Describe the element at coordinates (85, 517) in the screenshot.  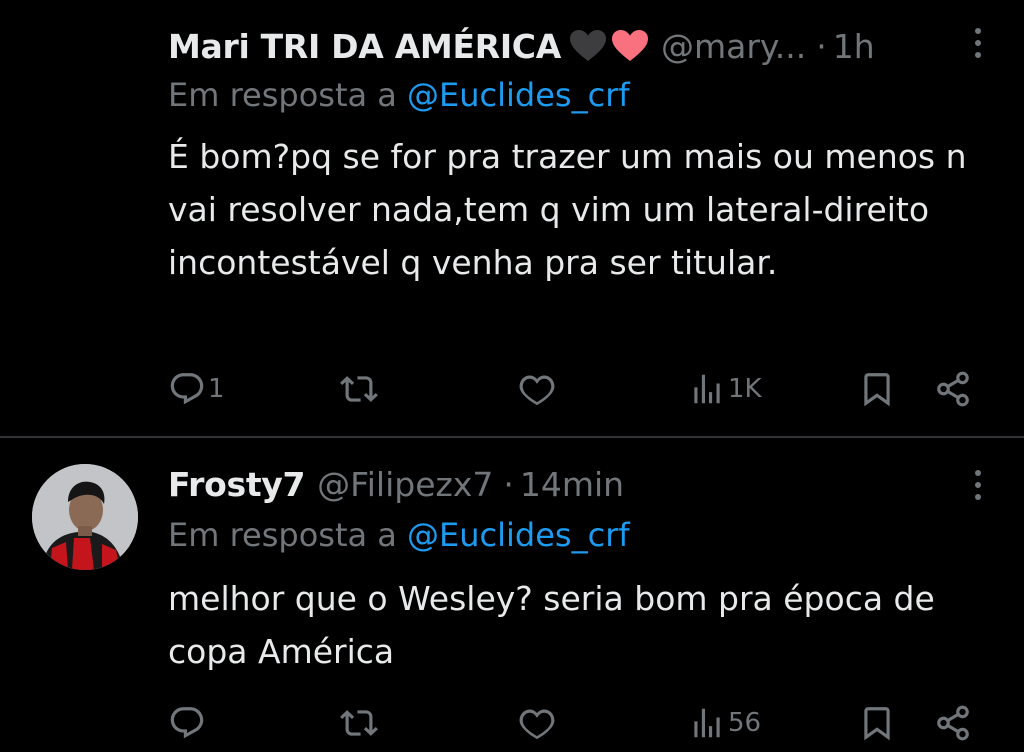
I see `avatar` at that location.